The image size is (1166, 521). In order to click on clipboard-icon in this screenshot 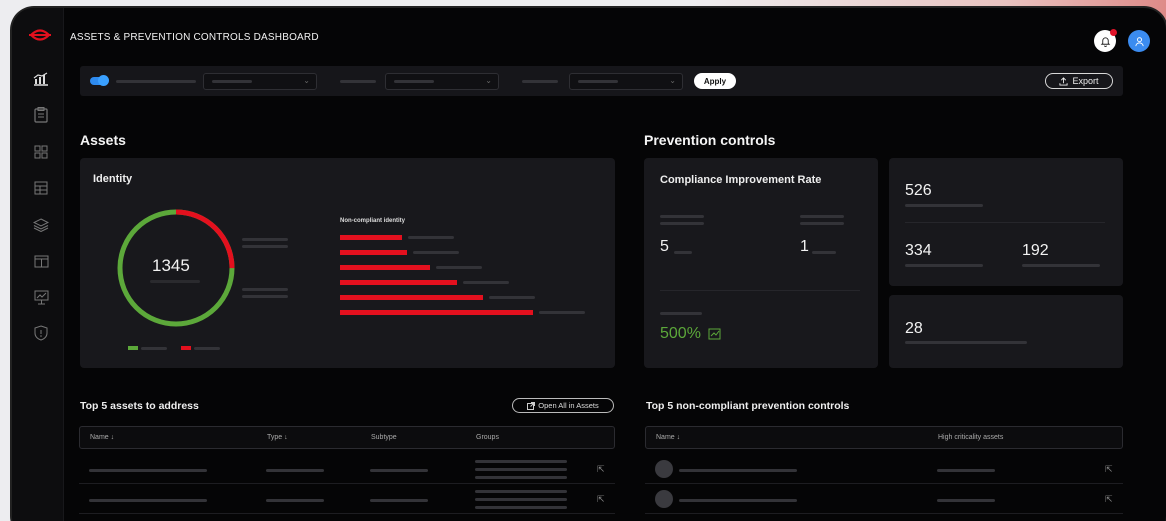, I will do `click(41, 115)`.